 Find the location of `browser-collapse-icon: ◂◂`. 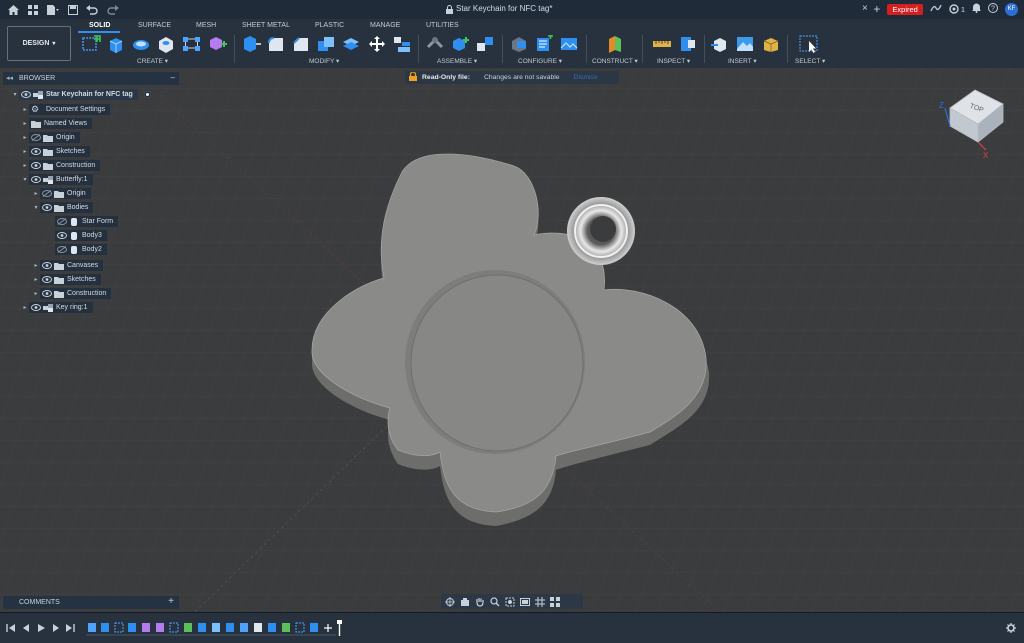

browser-collapse-icon: ◂◂ is located at coordinates (9, 78).